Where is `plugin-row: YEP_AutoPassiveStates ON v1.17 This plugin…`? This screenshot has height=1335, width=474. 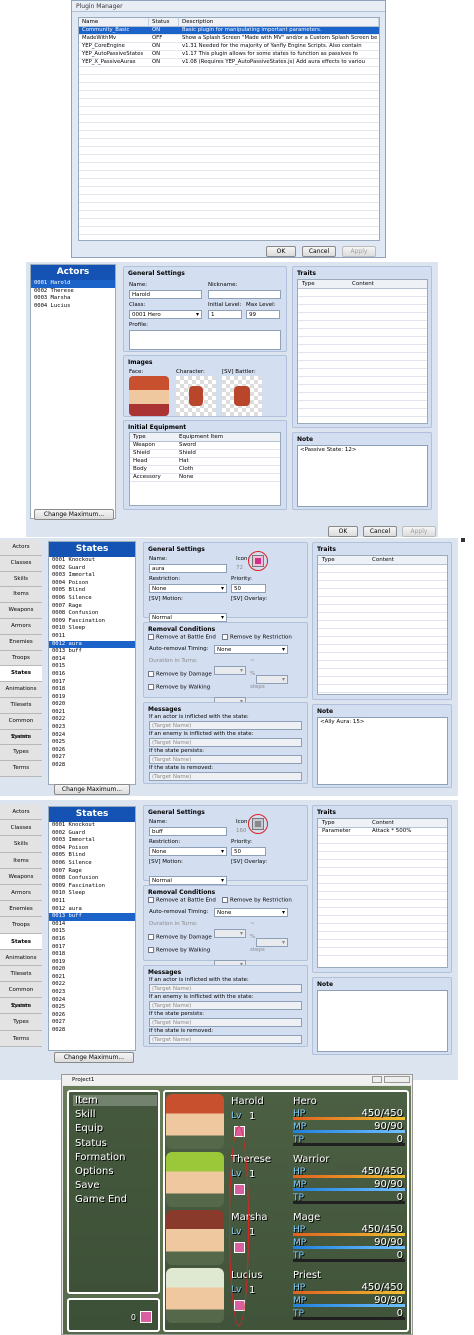 plugin-row: YEP_AutoPassiveStates ON v1.17 This plugin… is located at coordinates (229, 55).